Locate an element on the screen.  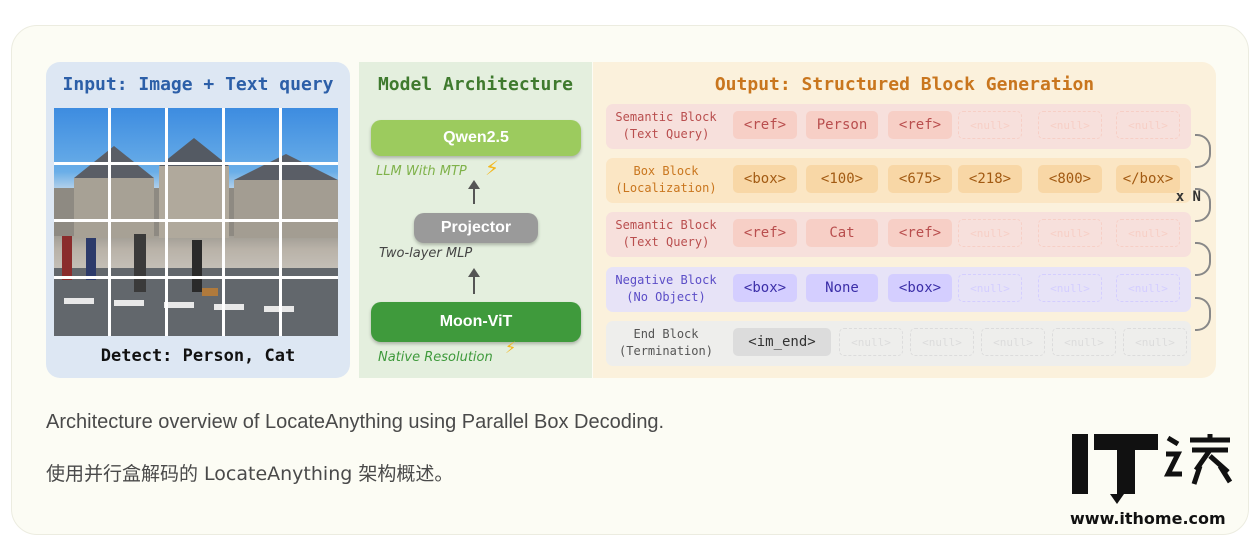
encoder-note: Native Resolution is located at coordinates (435, 357).